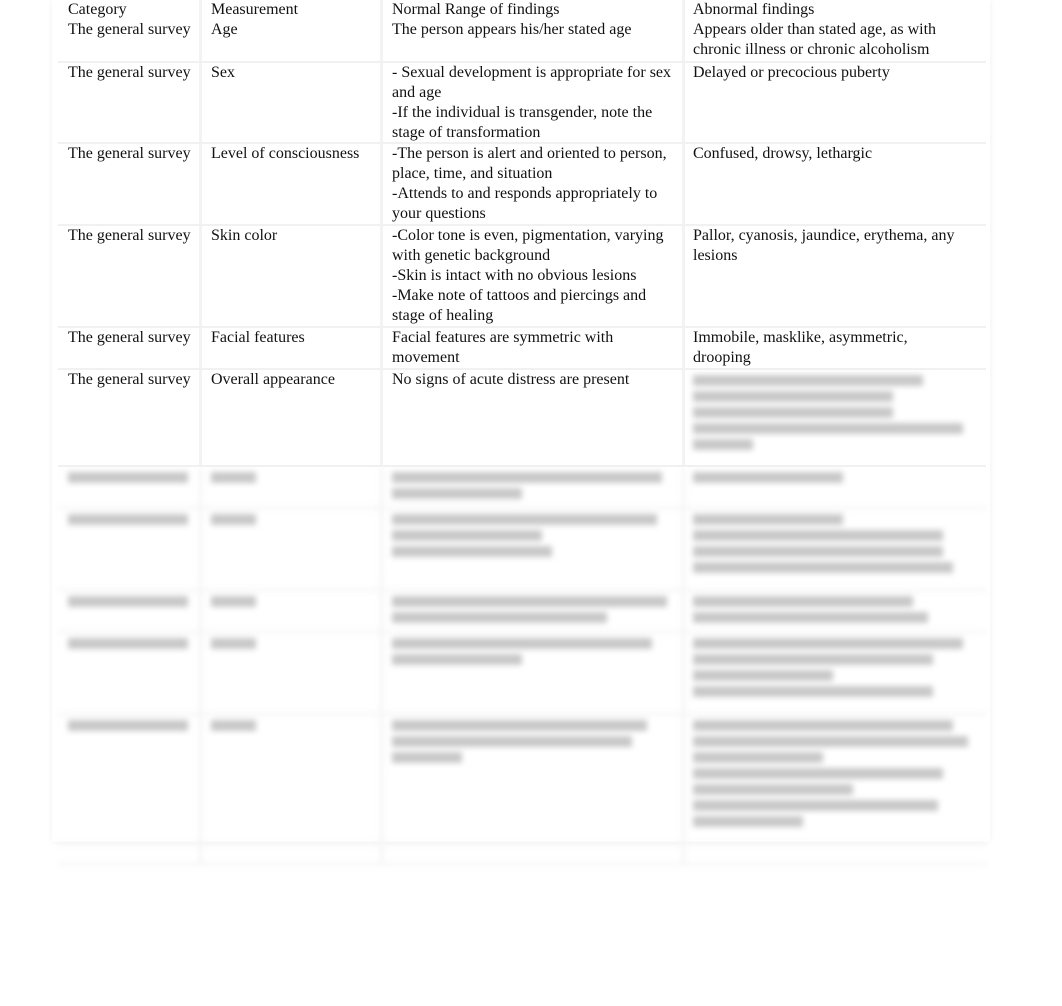 This screenshot has width=1062, height=1006. What do you see at coordinates (534, 10) in the screenshot?
I see `header-normal: Normal Range of findings` at bounding box center [534, 10].